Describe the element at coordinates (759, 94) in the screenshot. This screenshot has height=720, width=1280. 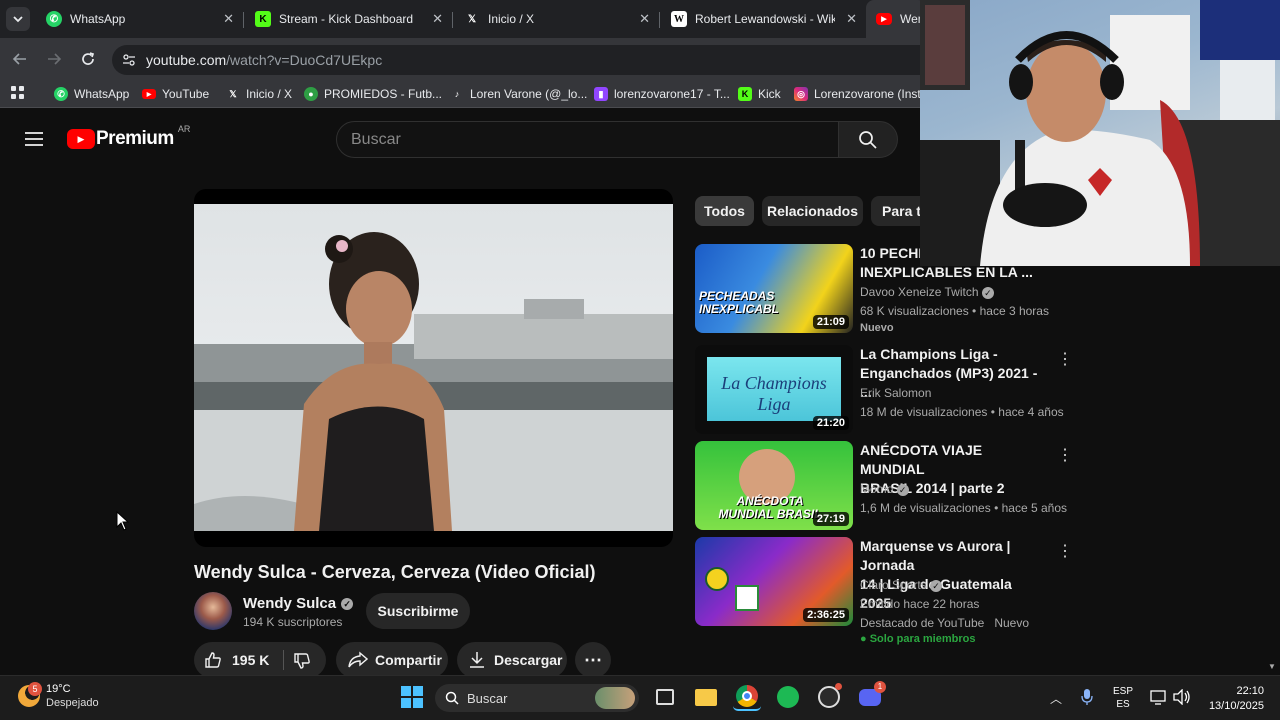
I see `bookmark-kick: K Kick` at that location.